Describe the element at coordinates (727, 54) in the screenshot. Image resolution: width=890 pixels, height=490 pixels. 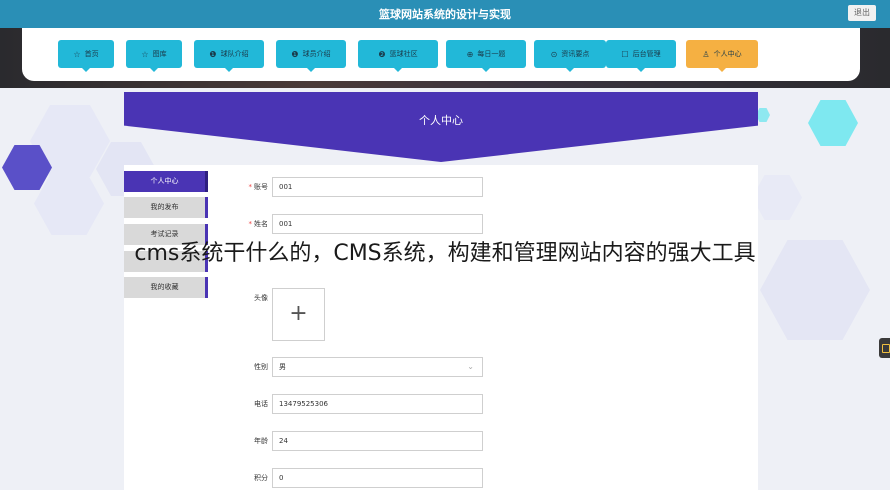
I see `nav-item-label: 个人中心` at that location.